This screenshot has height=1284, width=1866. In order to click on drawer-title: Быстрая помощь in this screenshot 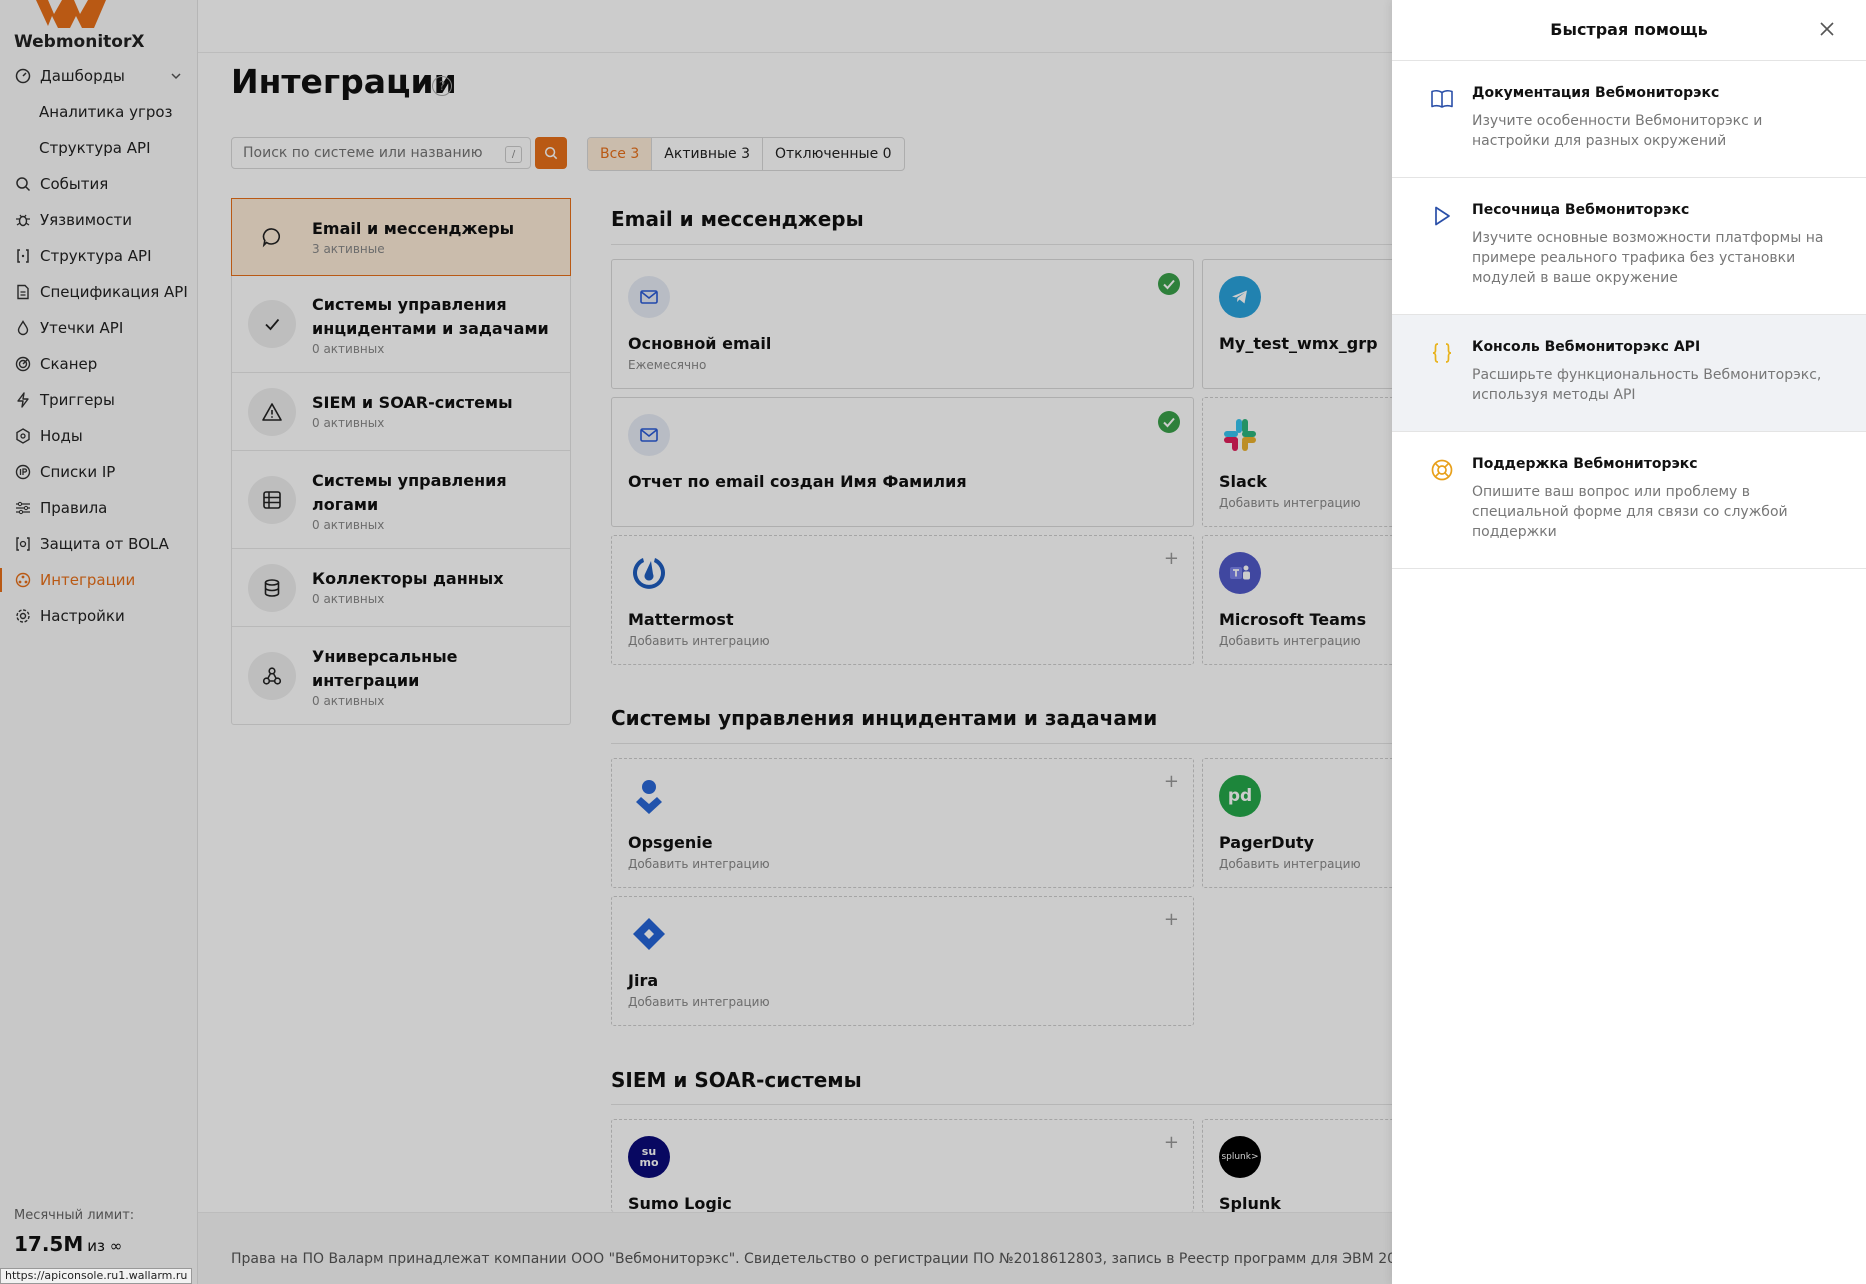, I will do `click(1629, 29)`.